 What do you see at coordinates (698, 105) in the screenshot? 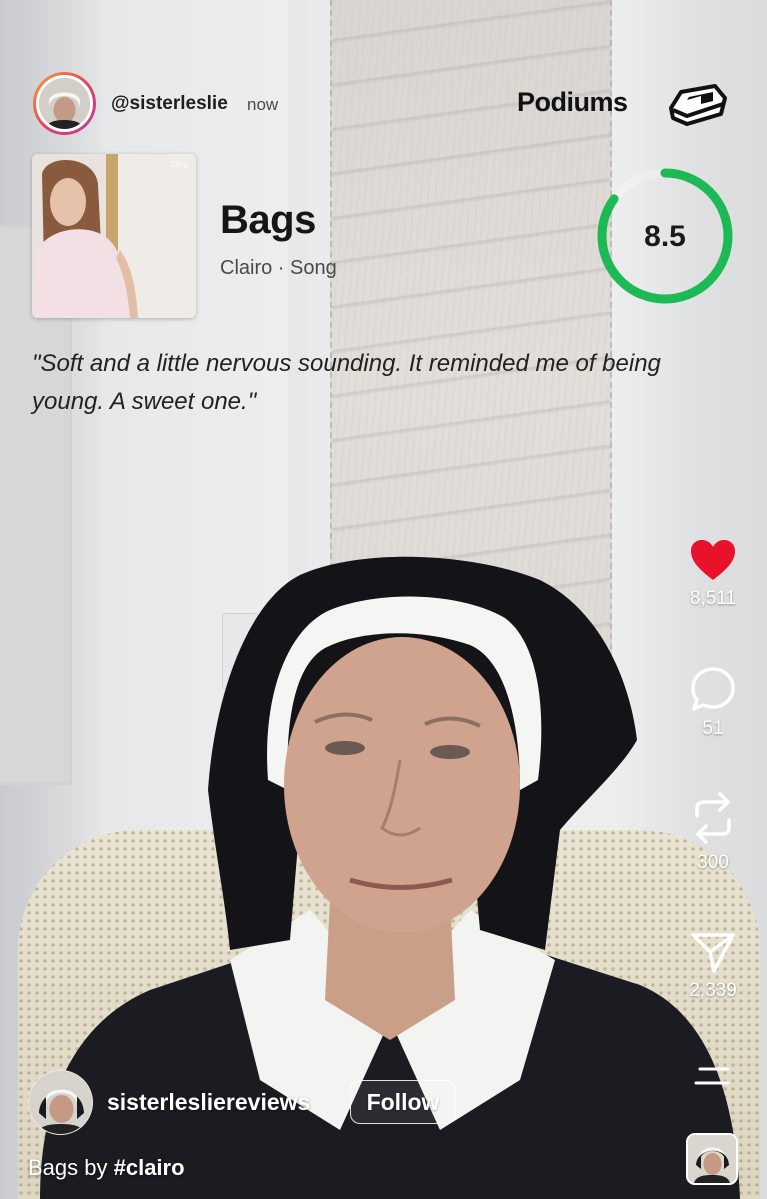
I see `podium-box-icon` at bounding box center [698, 105].